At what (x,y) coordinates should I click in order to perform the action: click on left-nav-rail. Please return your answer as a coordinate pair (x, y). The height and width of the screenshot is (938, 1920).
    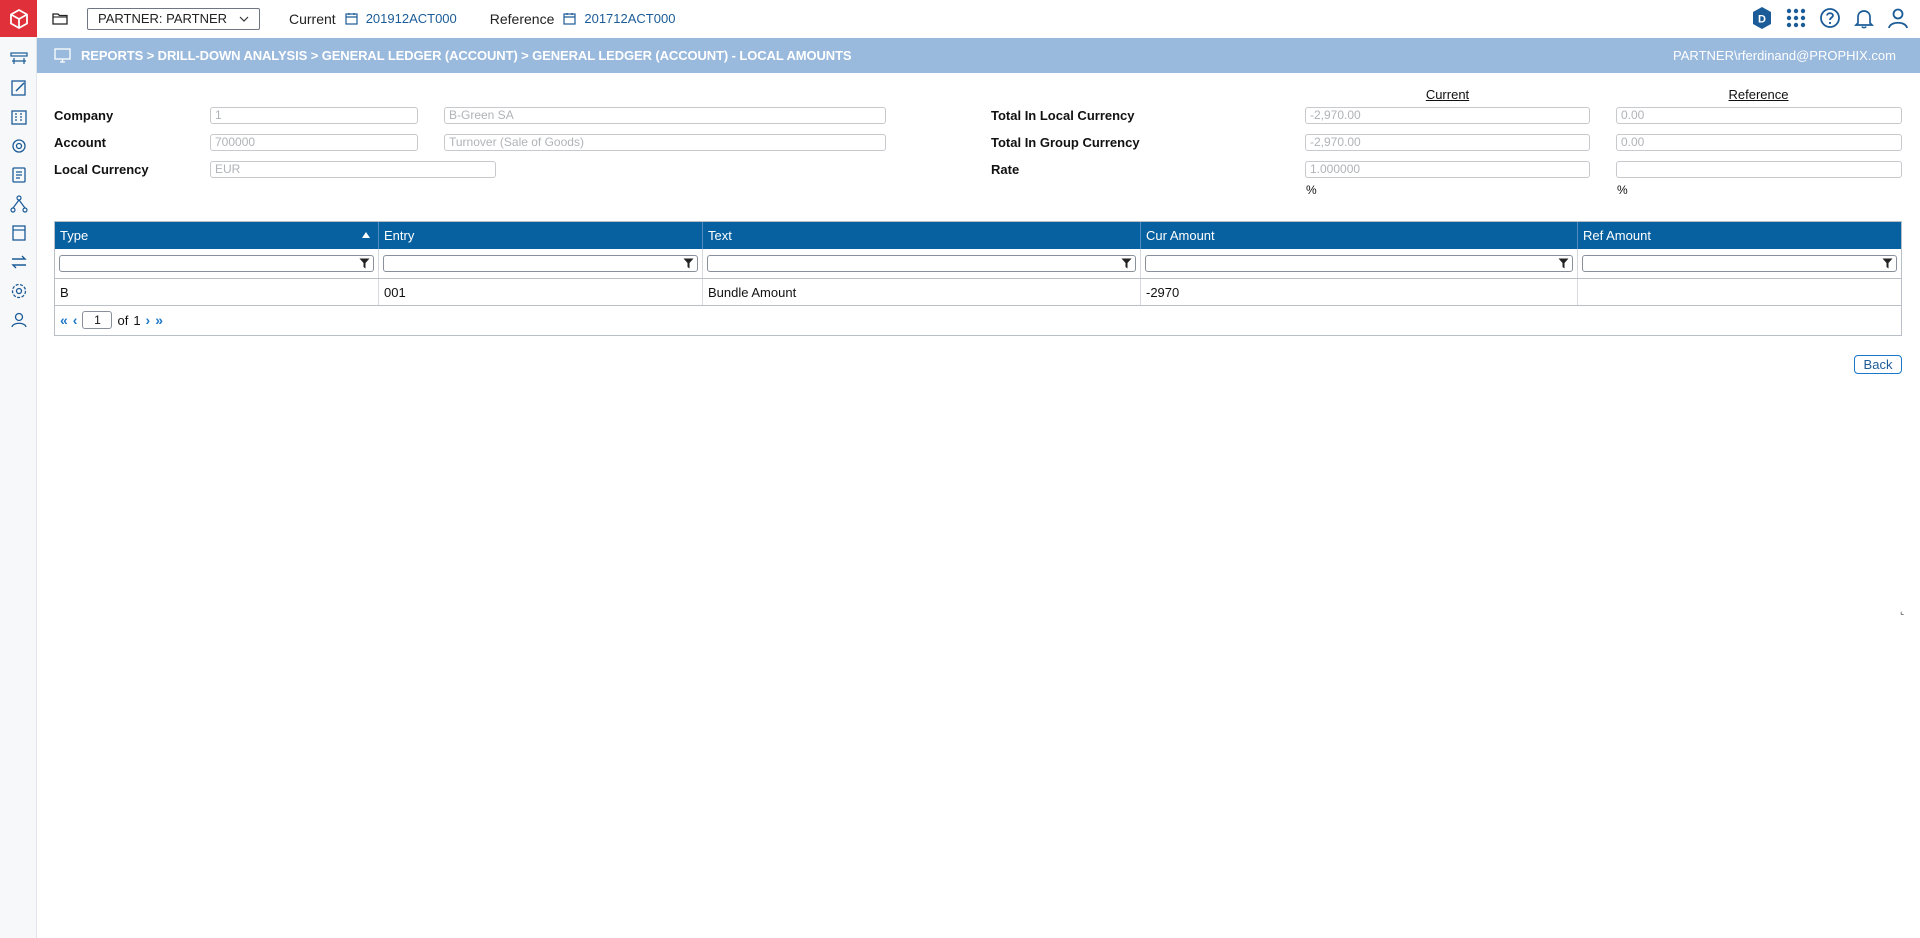
    Looking at the image, I should click on (18, 469).